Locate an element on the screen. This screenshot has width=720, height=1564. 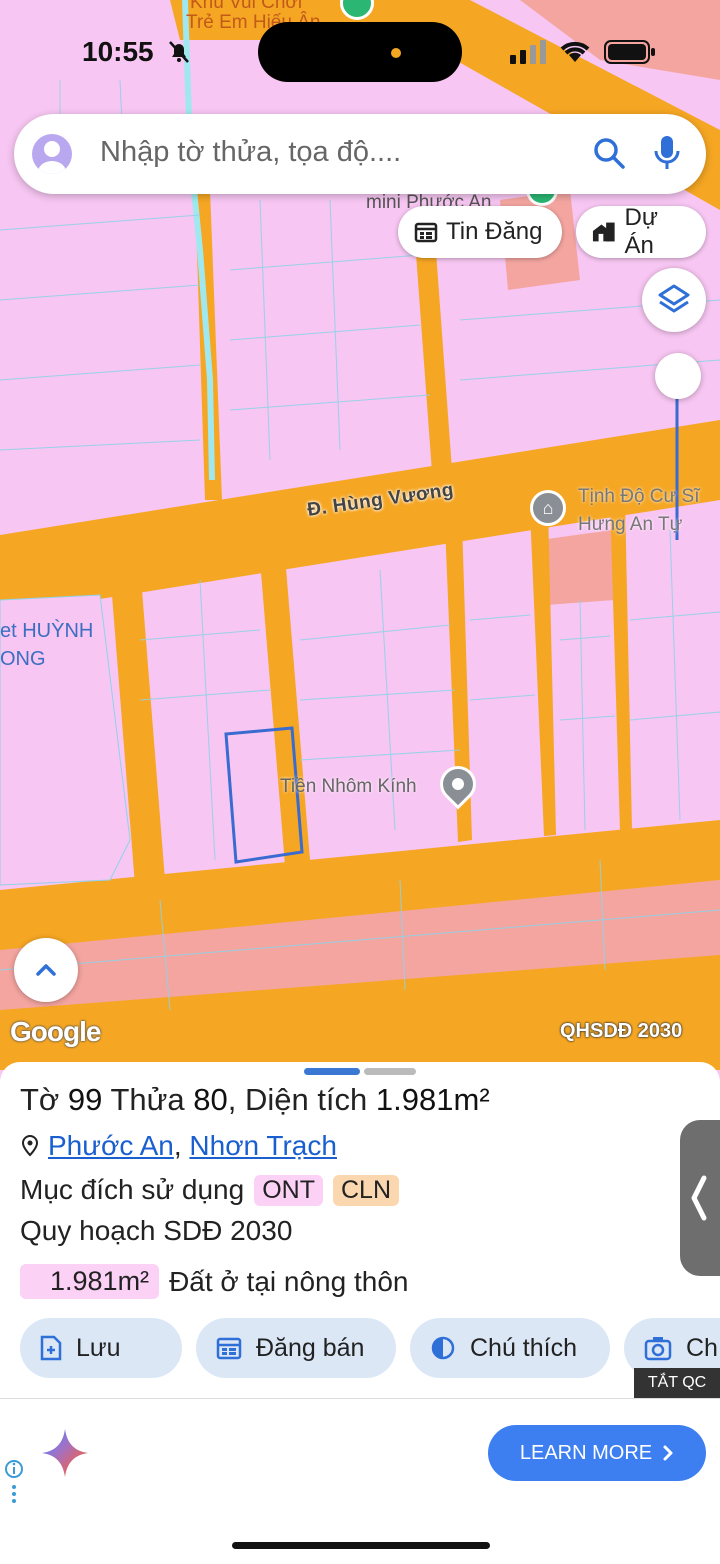
building-icon is located at coordinates (603, 232).